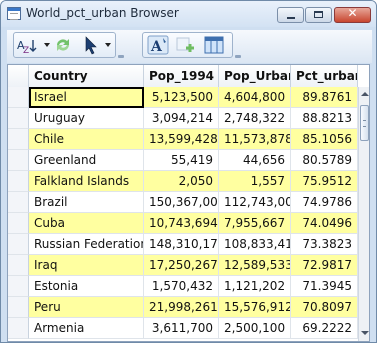  I want to click on pct-urban-cell: 89.8761, so click(324, 97).